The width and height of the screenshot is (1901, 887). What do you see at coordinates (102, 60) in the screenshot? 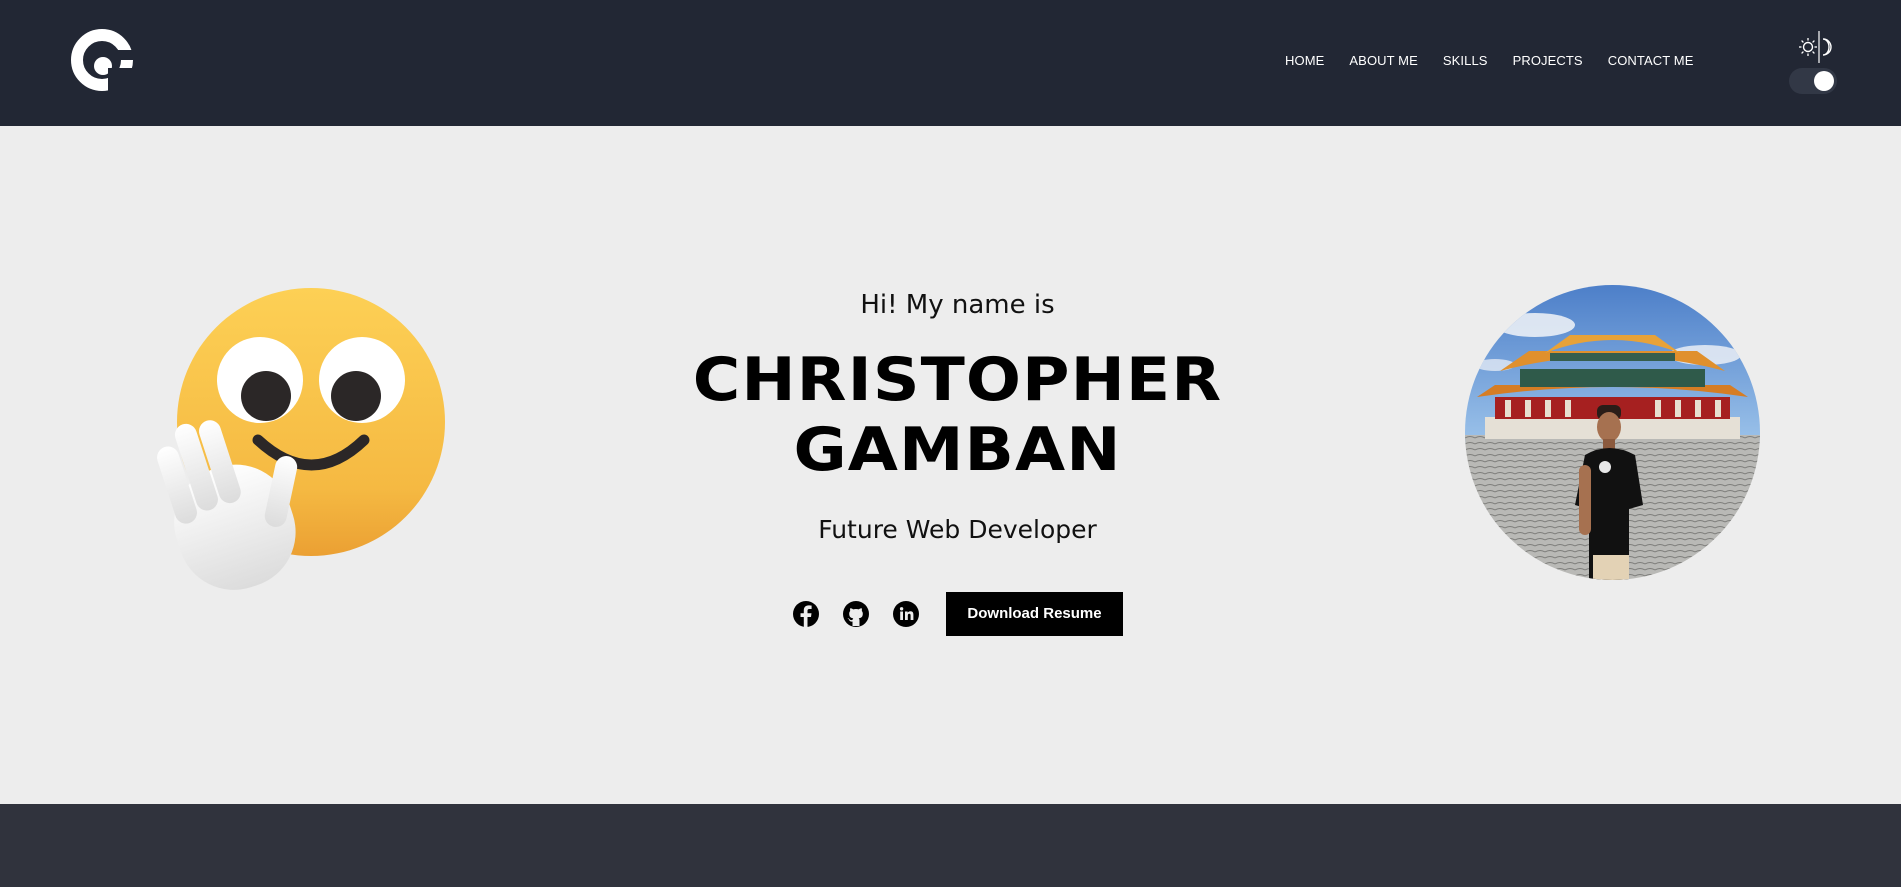
I see `cg-logo-icon` at bounding box center [102, 60].